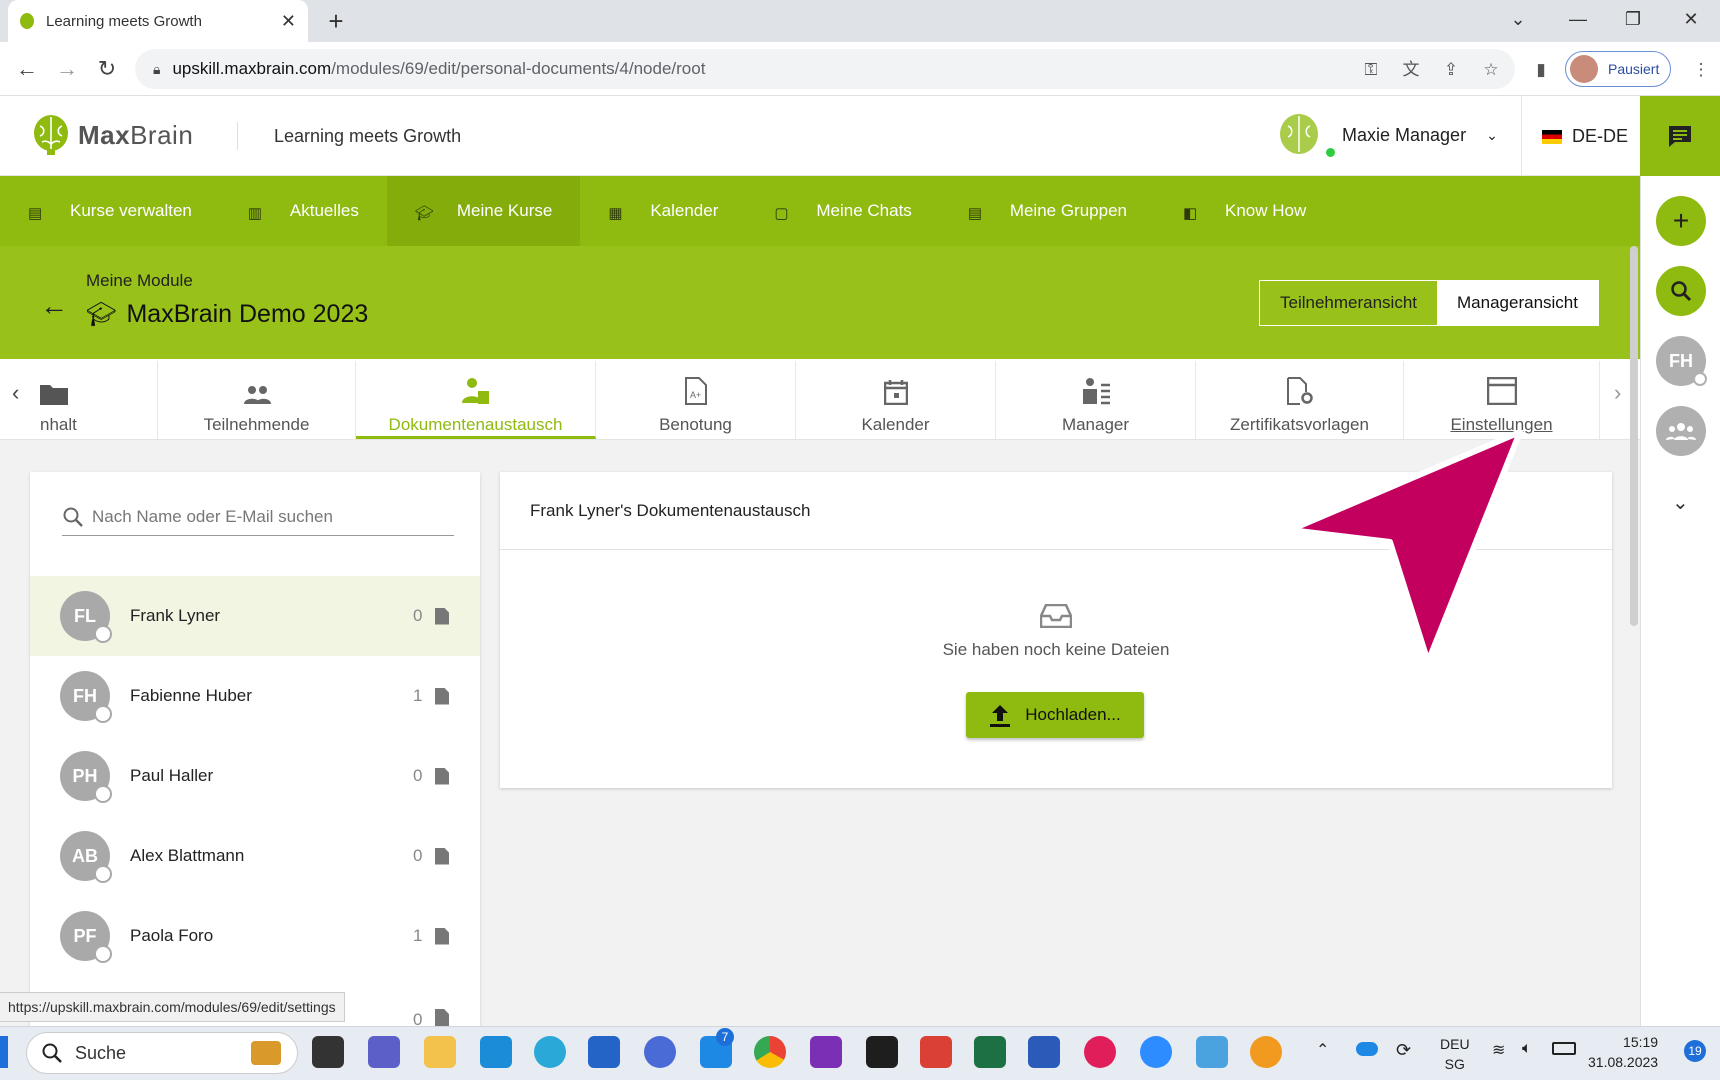 This screenshot has height=1080, width=1720. Describe the element at coordinates (1623, 1052) in the screenshot. I see `taskbar-clock: 15:19 31.08.2023` at that location.